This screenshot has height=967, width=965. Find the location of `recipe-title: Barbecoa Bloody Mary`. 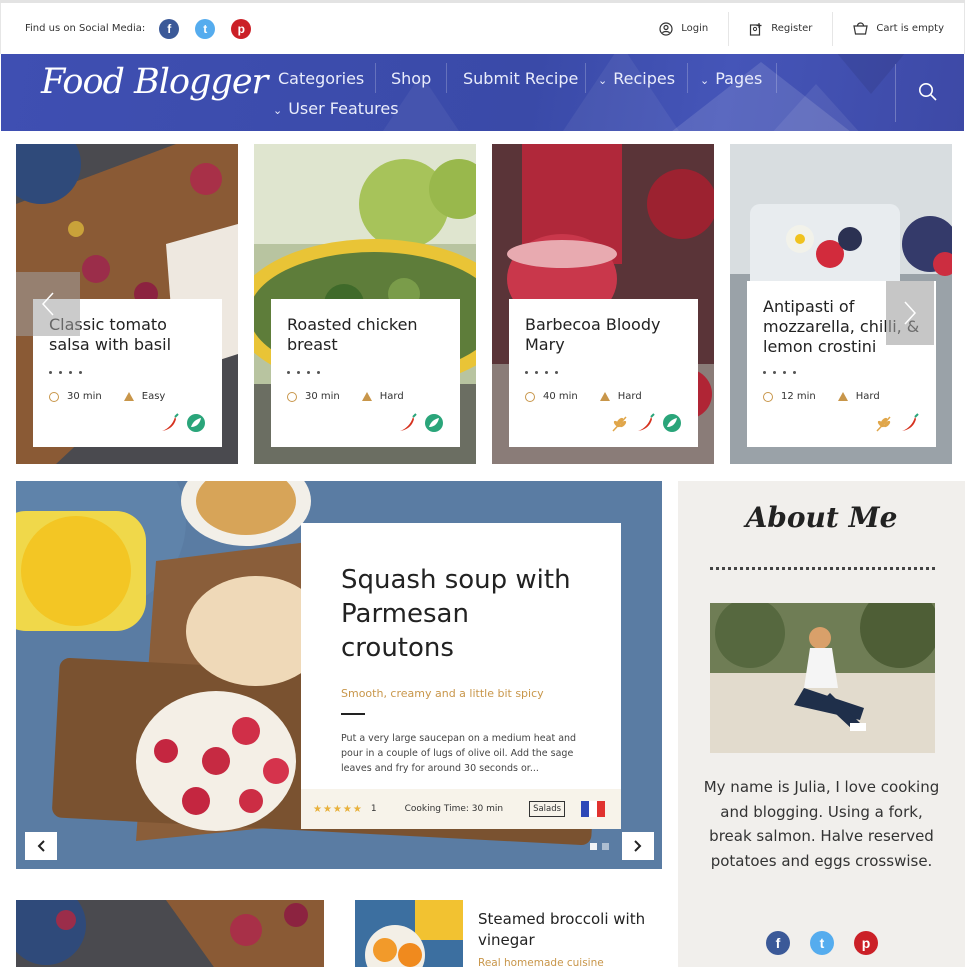

recipe-title: Barbecoa Bloody Mary is located at coordinates (603, 341).